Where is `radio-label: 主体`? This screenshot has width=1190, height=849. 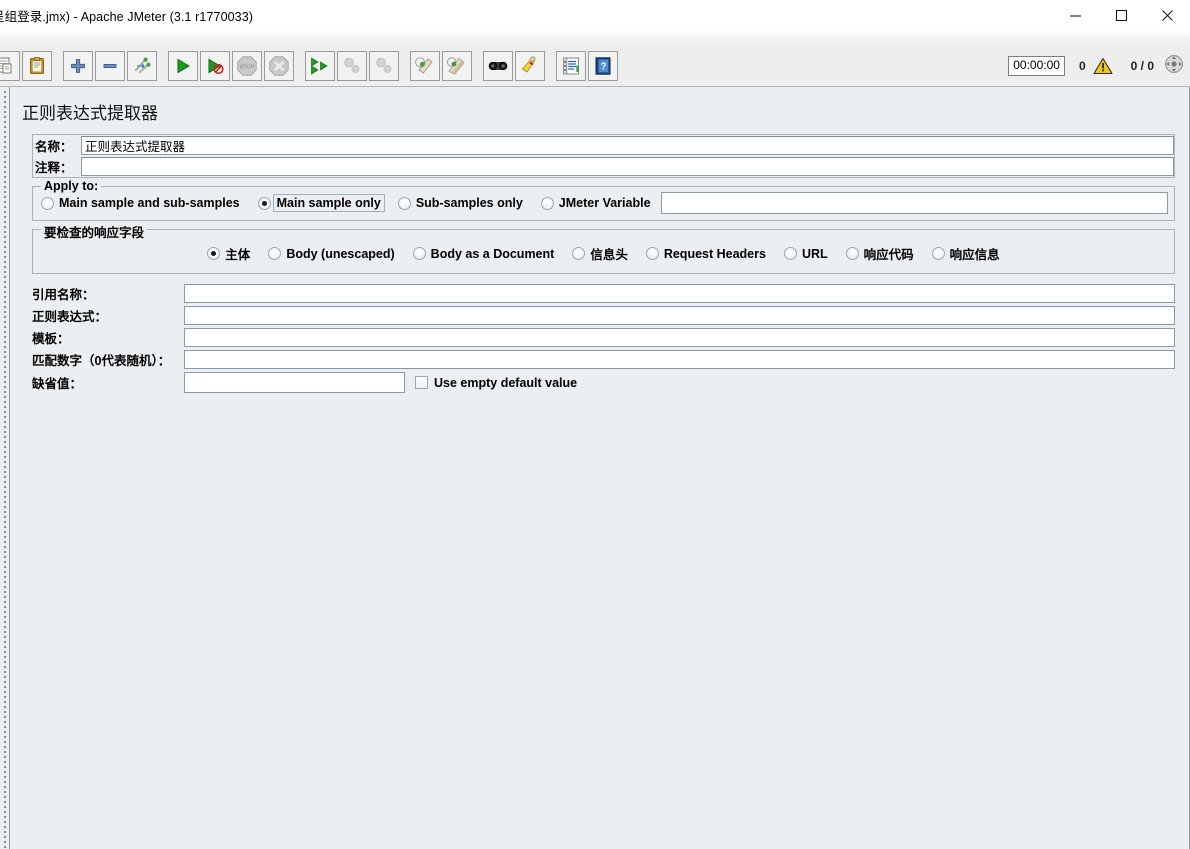 radio-label: 主体 is located at coordinates (238, 255).